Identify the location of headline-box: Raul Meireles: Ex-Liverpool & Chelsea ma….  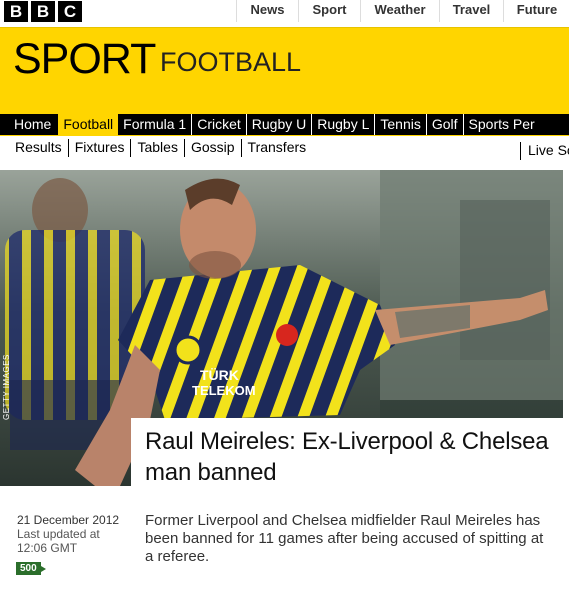
(350, 456).